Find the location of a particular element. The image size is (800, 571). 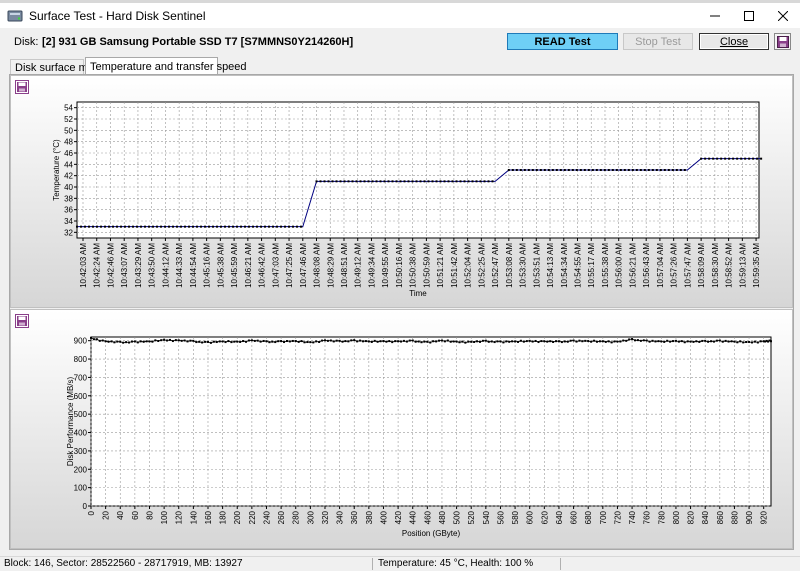

y-tick-label: 32 is located at coordinates (68, 232).